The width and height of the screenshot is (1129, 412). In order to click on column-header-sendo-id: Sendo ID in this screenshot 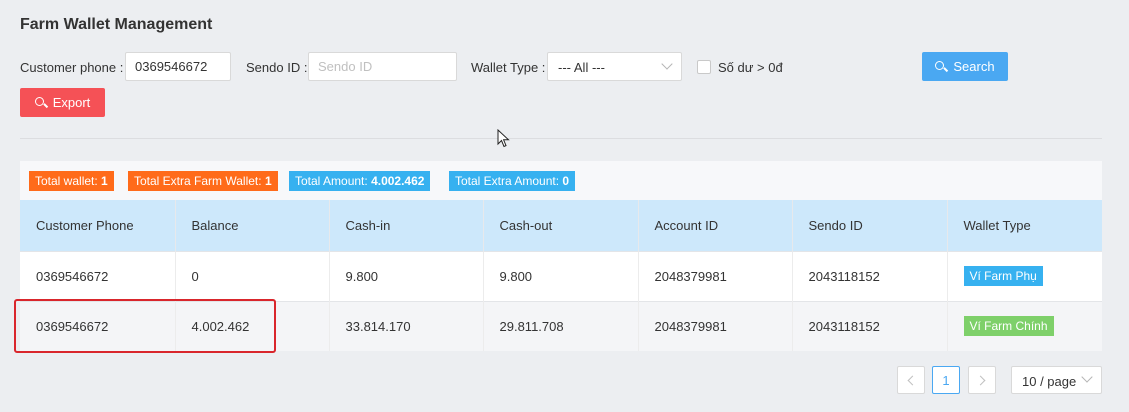, I will do `click(870, 225)`.